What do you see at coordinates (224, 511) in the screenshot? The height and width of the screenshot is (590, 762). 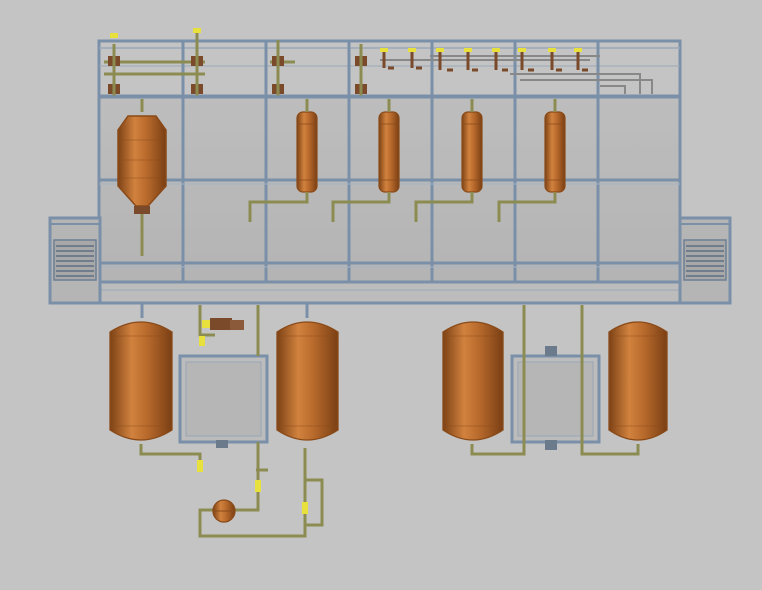 I see `pump` at bounding box center [224, 511].